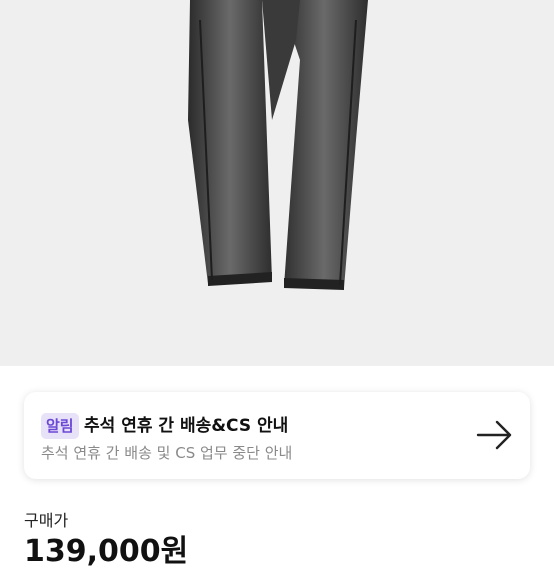 Image resolution: width=554 pixels, height=570 pixels. Describe the element at coordinates (495, 435) in the screenshot. I see `arrow-right-icon` at that location.